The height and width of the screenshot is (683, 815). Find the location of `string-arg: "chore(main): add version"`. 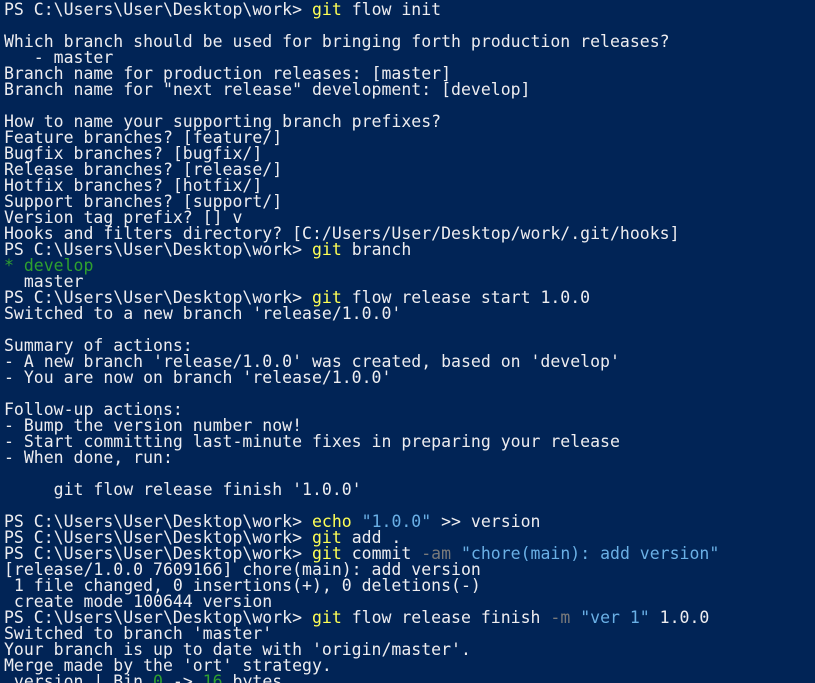

string-arg: "chore(main): add version" is located at coordinates (590, 553).